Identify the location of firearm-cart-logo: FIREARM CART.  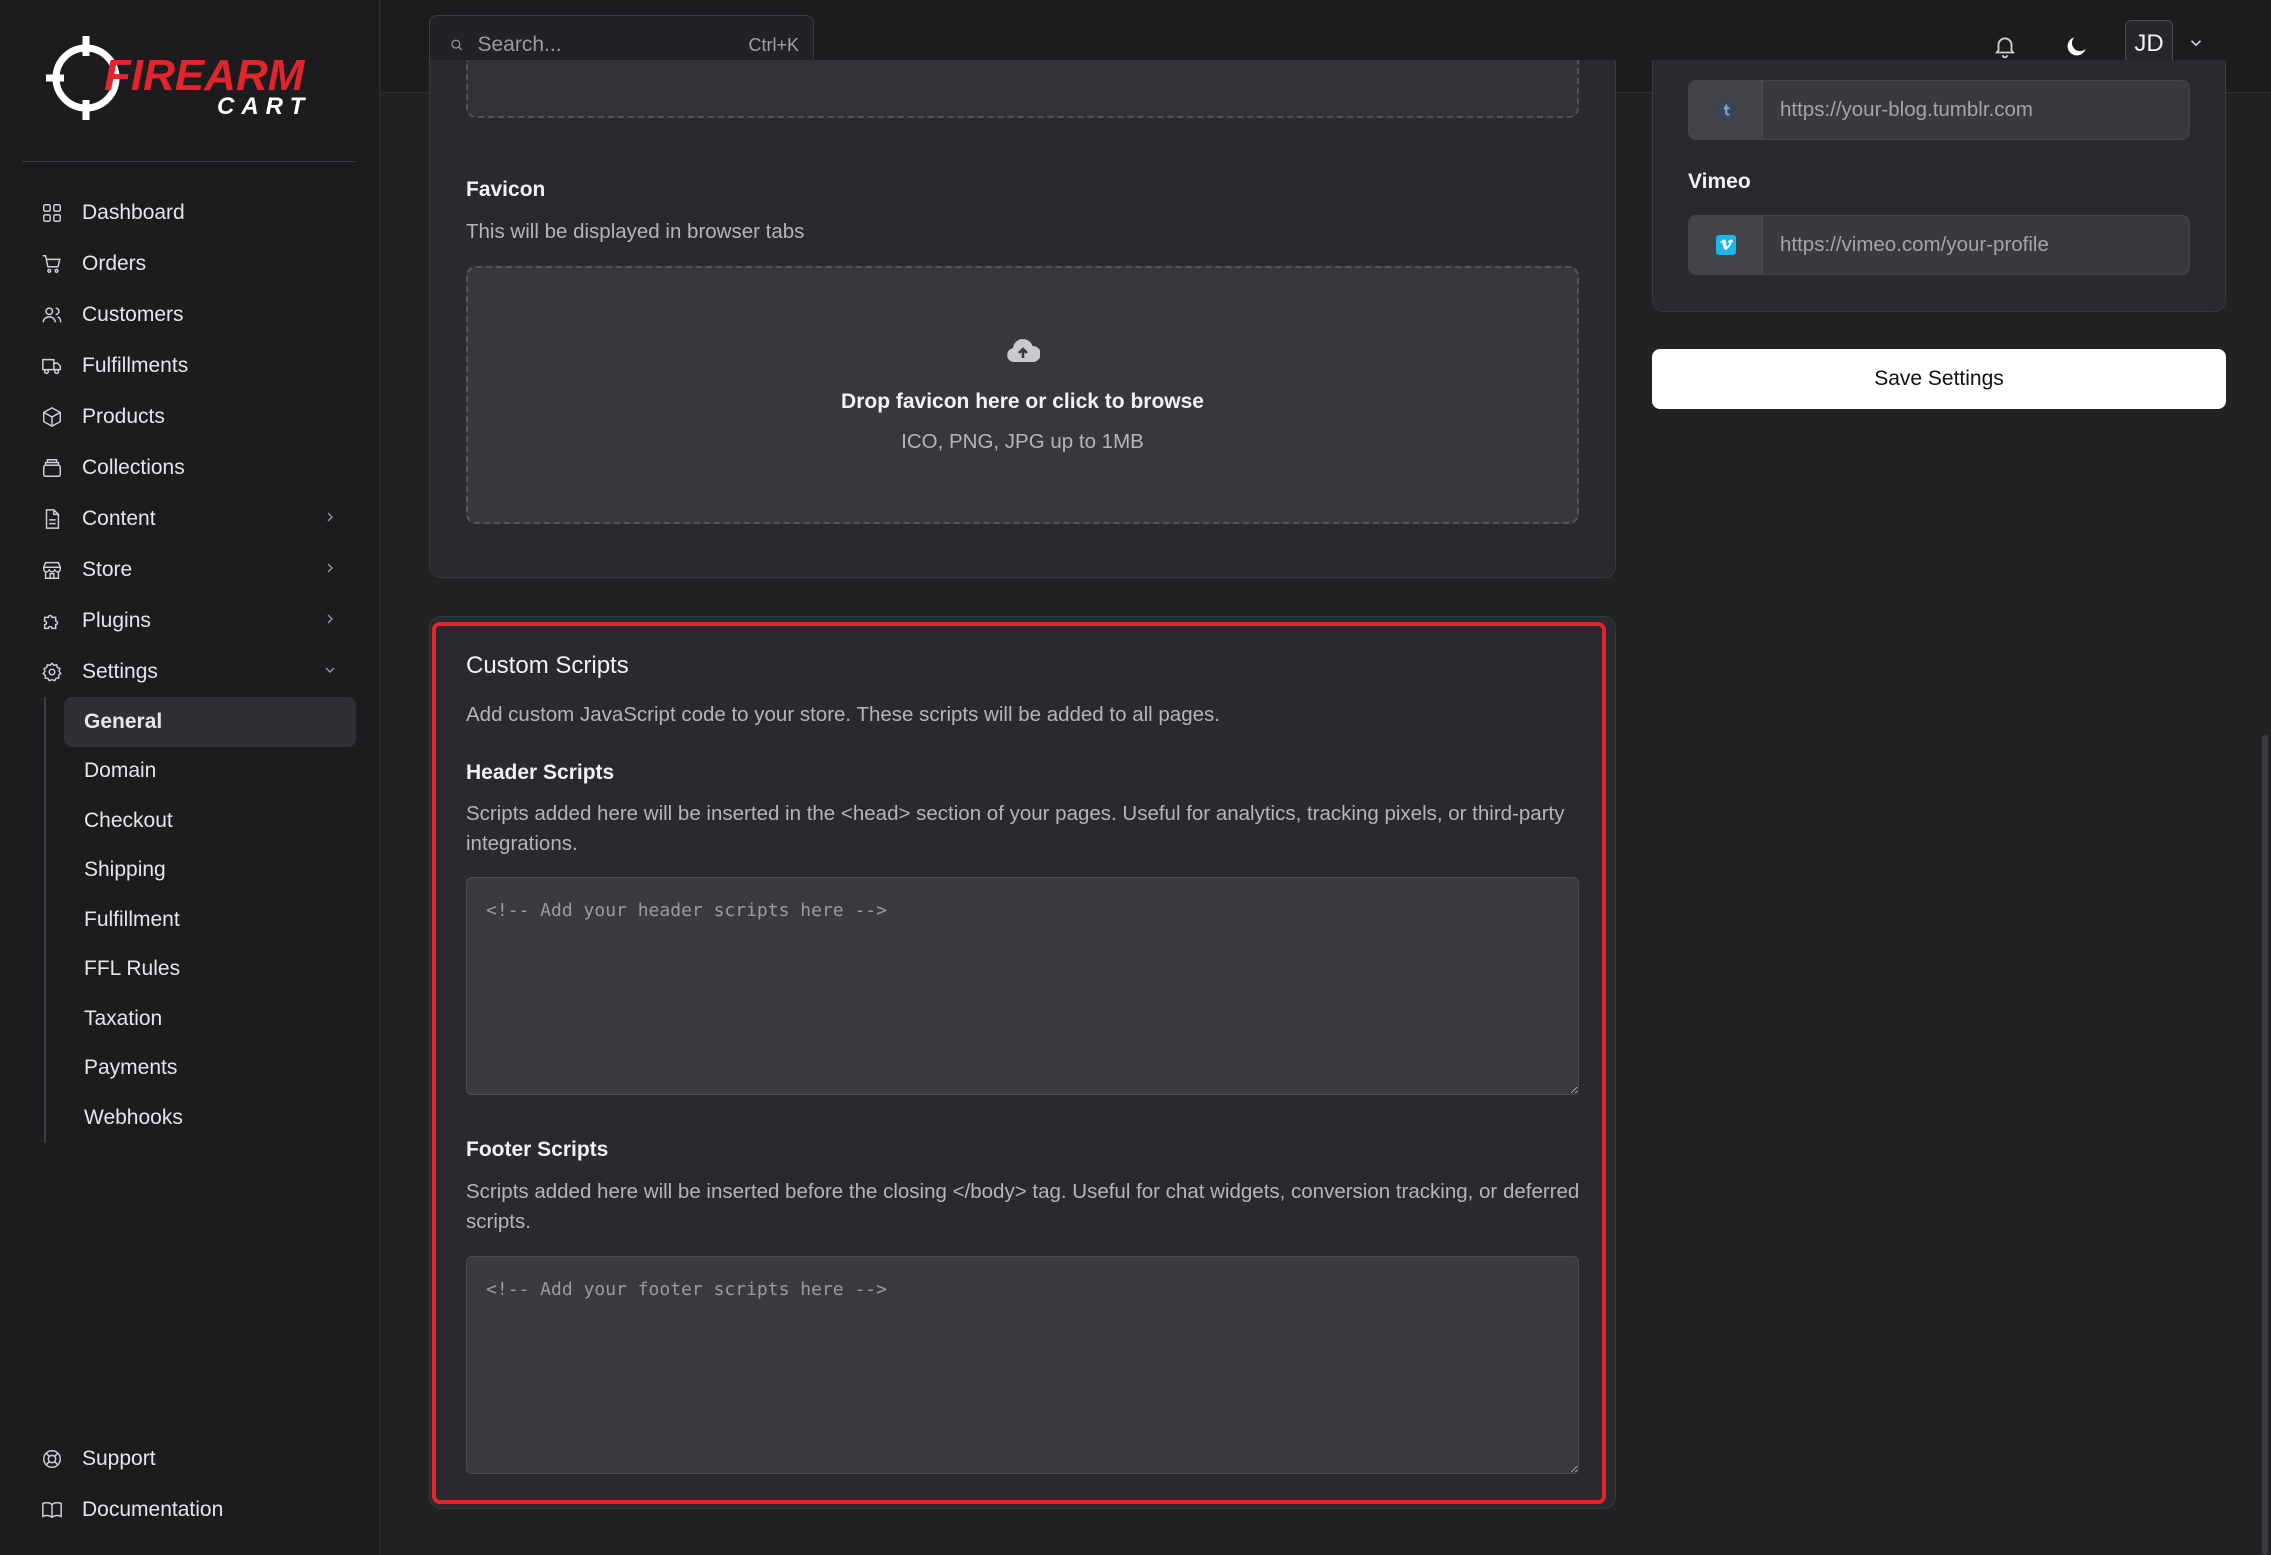
(192, 78).